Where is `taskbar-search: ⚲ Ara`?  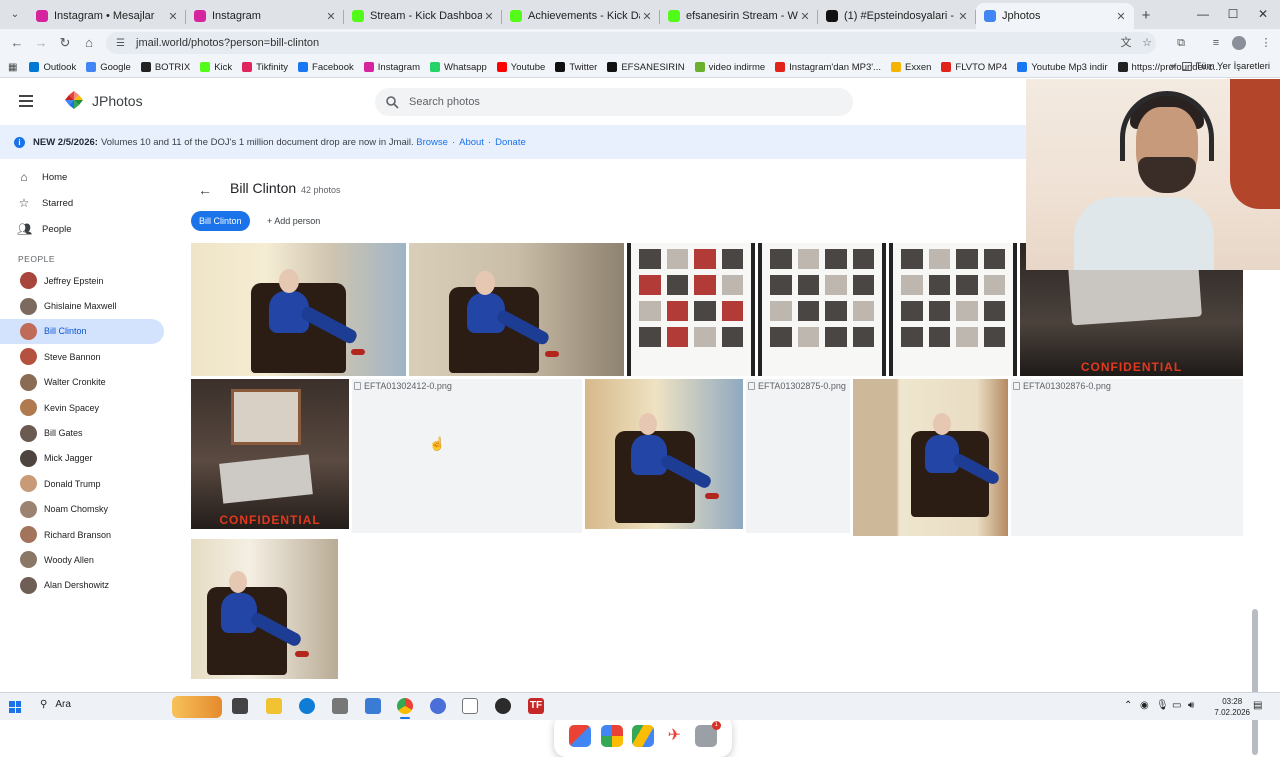
taskbar-search: ⚲ Ara is located at coordinates (55, 704).